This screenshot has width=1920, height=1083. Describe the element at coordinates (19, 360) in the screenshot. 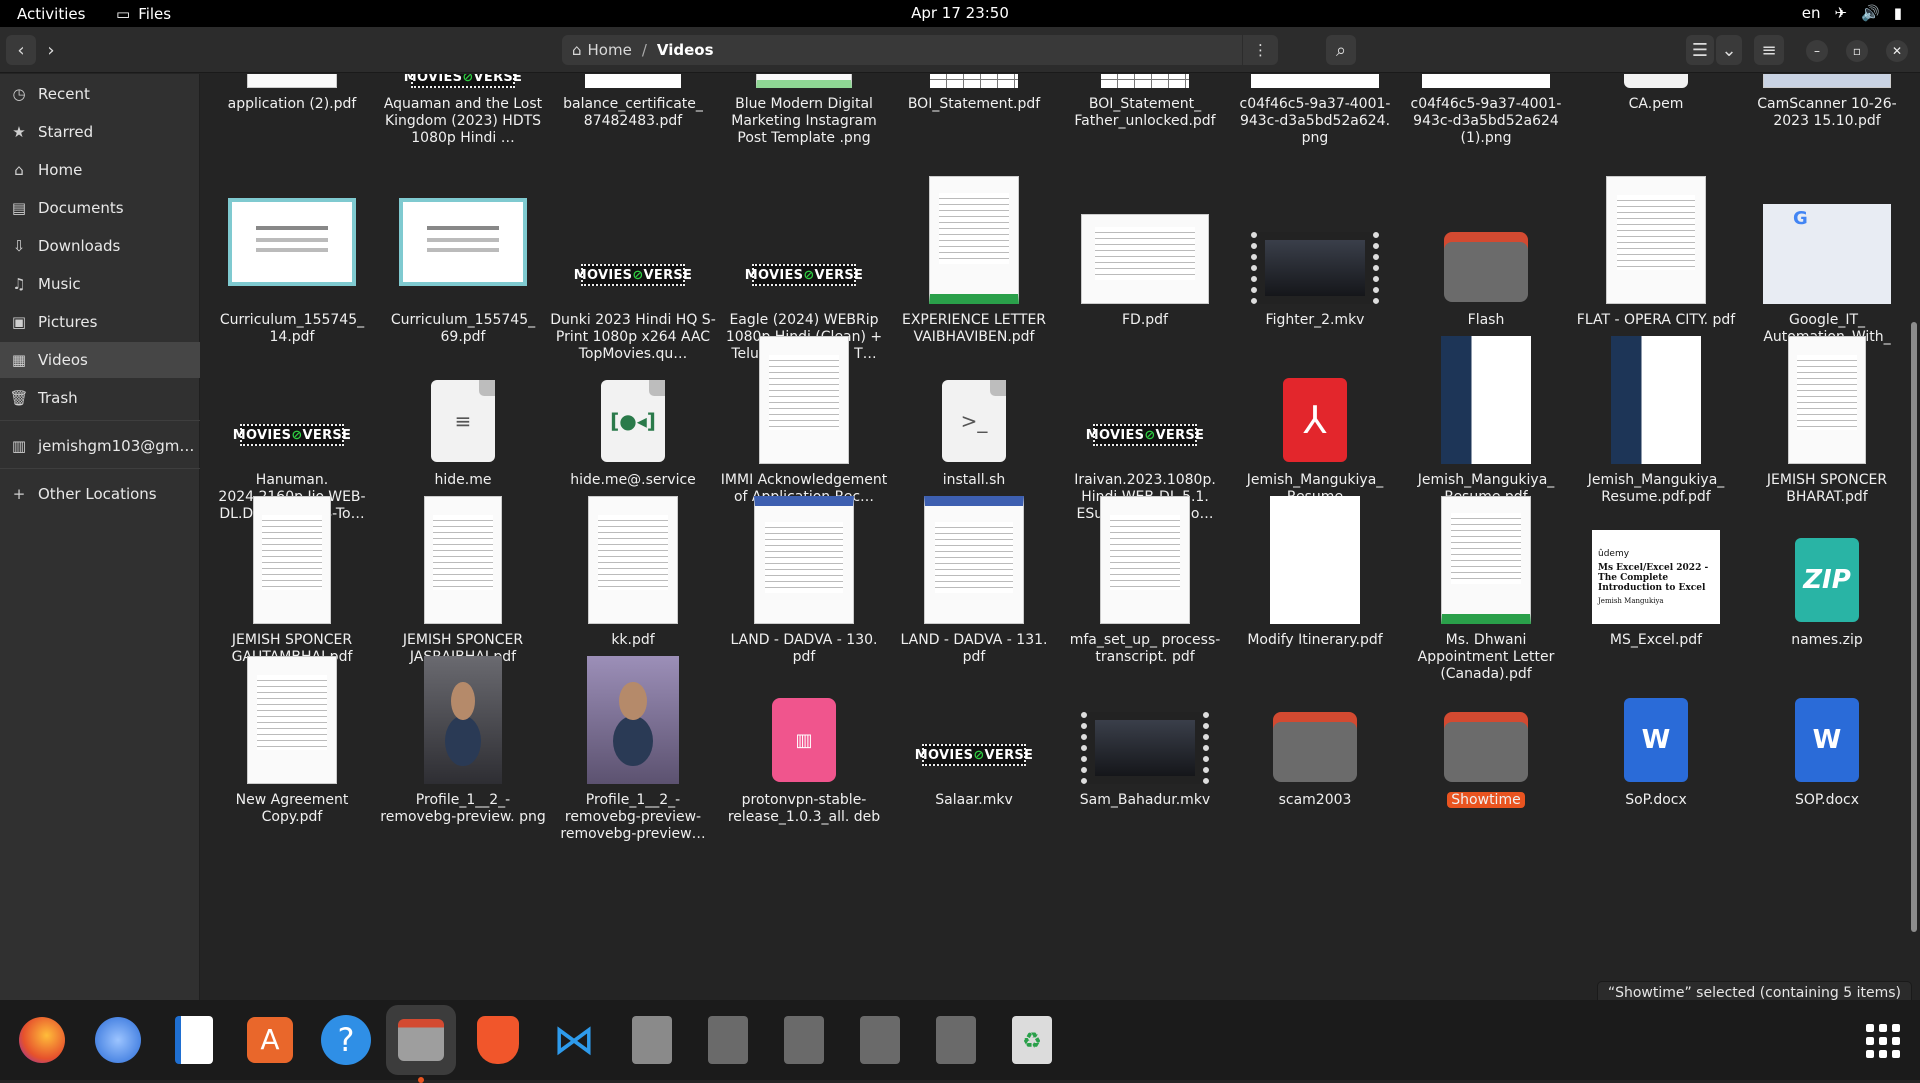

I see `video-icon: ▦` at that location.